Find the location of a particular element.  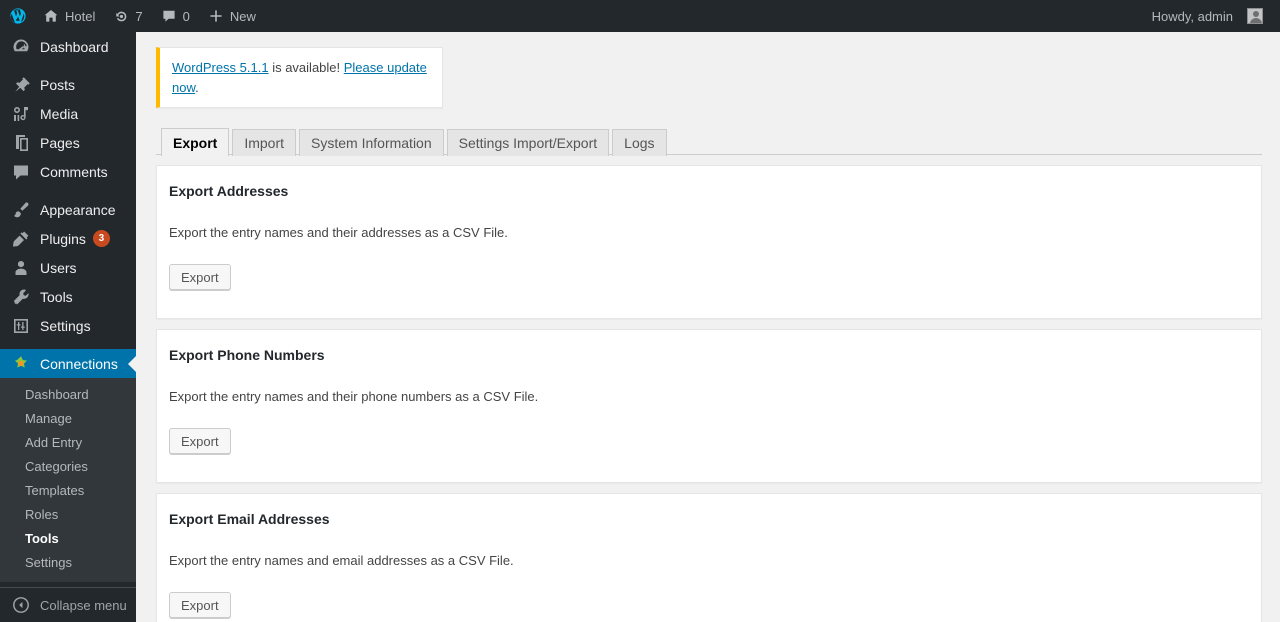

admin-bar: Hotel 7 0 New Howdy, admin is located at coordinates (640, 16).